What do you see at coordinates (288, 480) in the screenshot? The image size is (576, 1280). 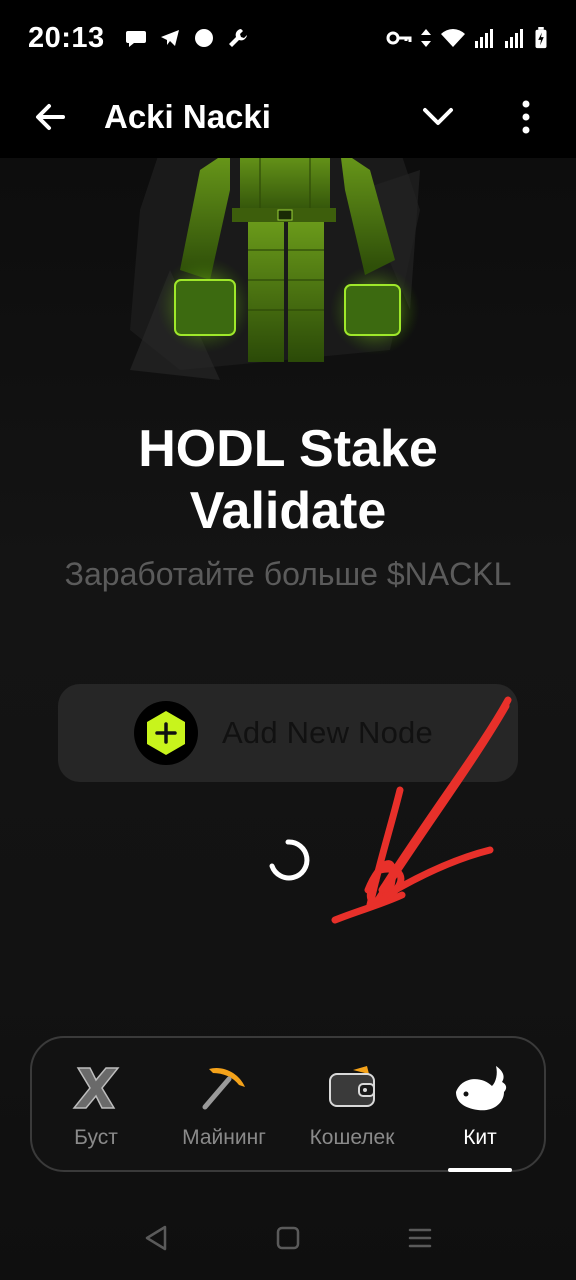 I see `headline: HODL Stake Validate` at bounding box center [288, 480].